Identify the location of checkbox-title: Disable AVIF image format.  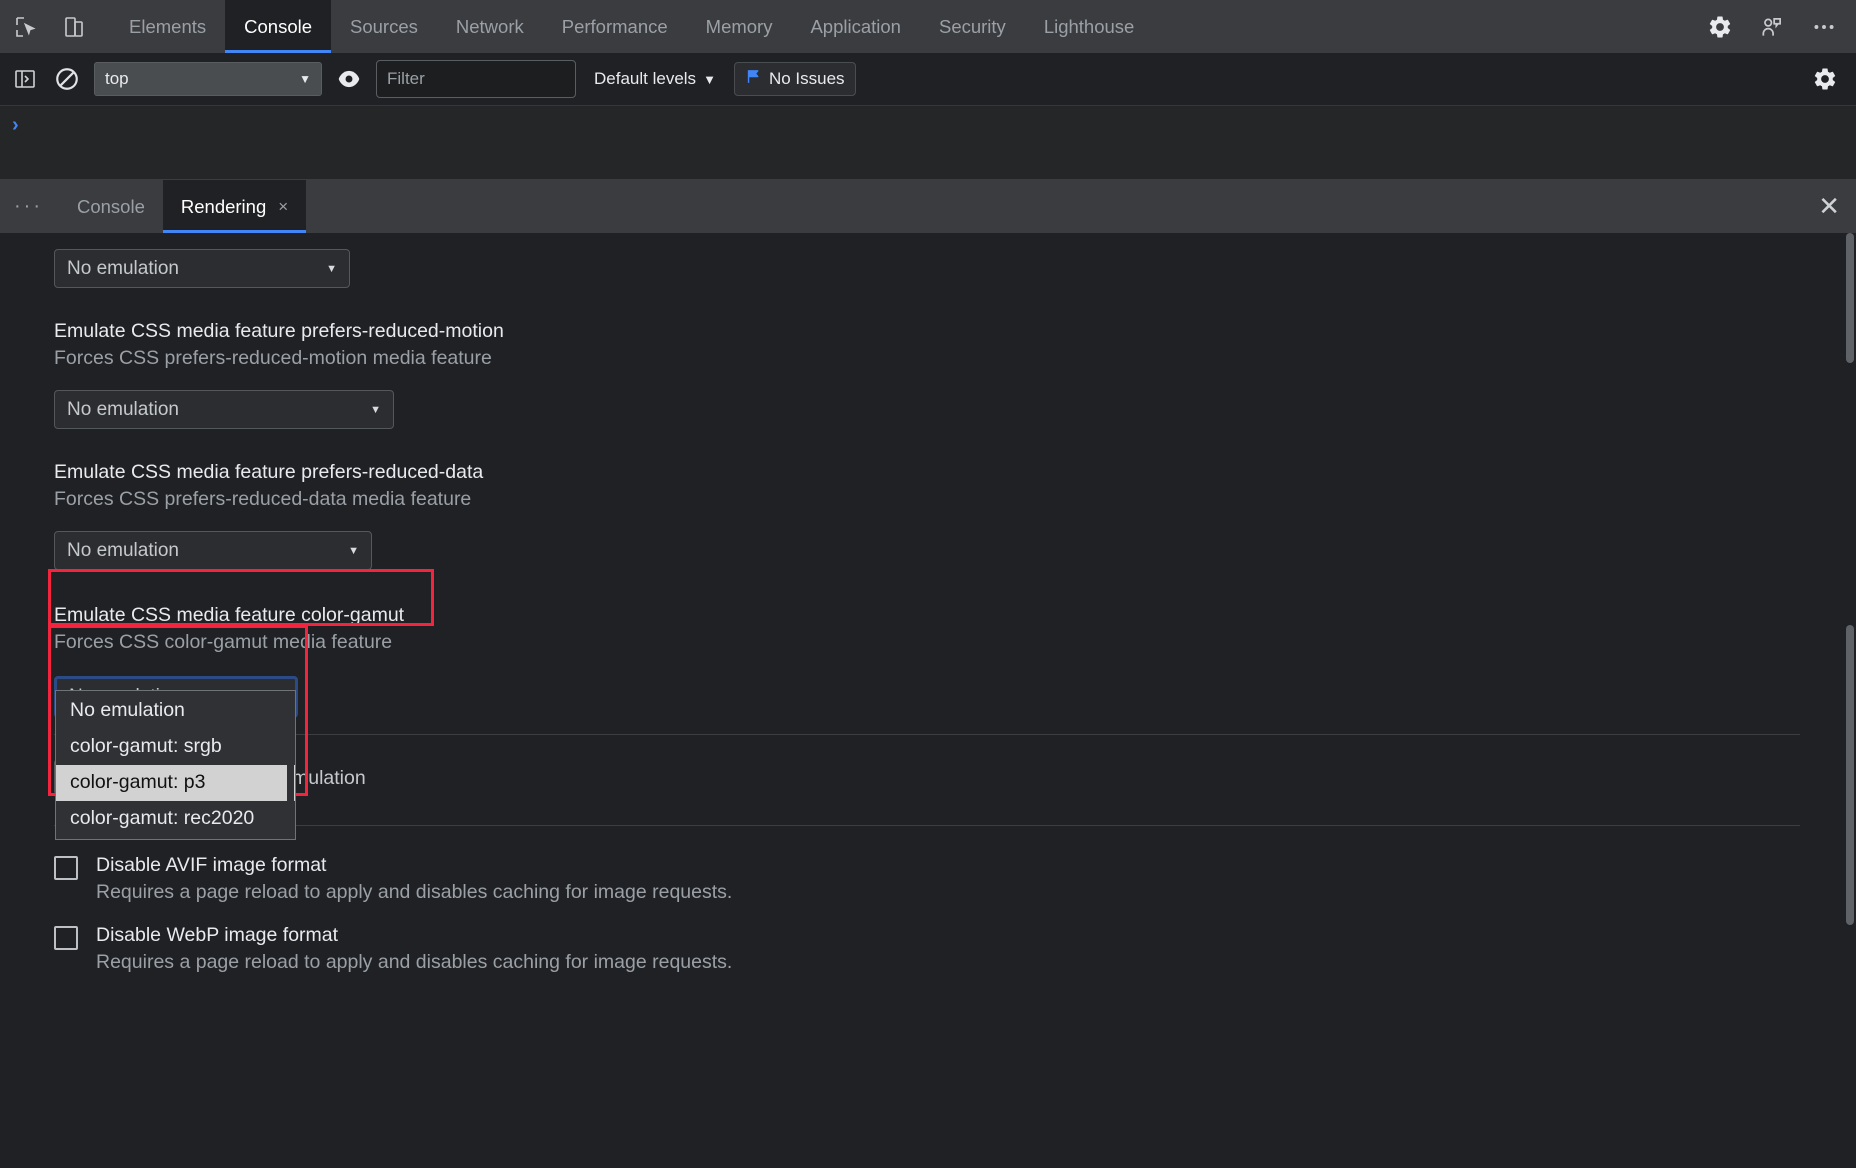
(211, 865).